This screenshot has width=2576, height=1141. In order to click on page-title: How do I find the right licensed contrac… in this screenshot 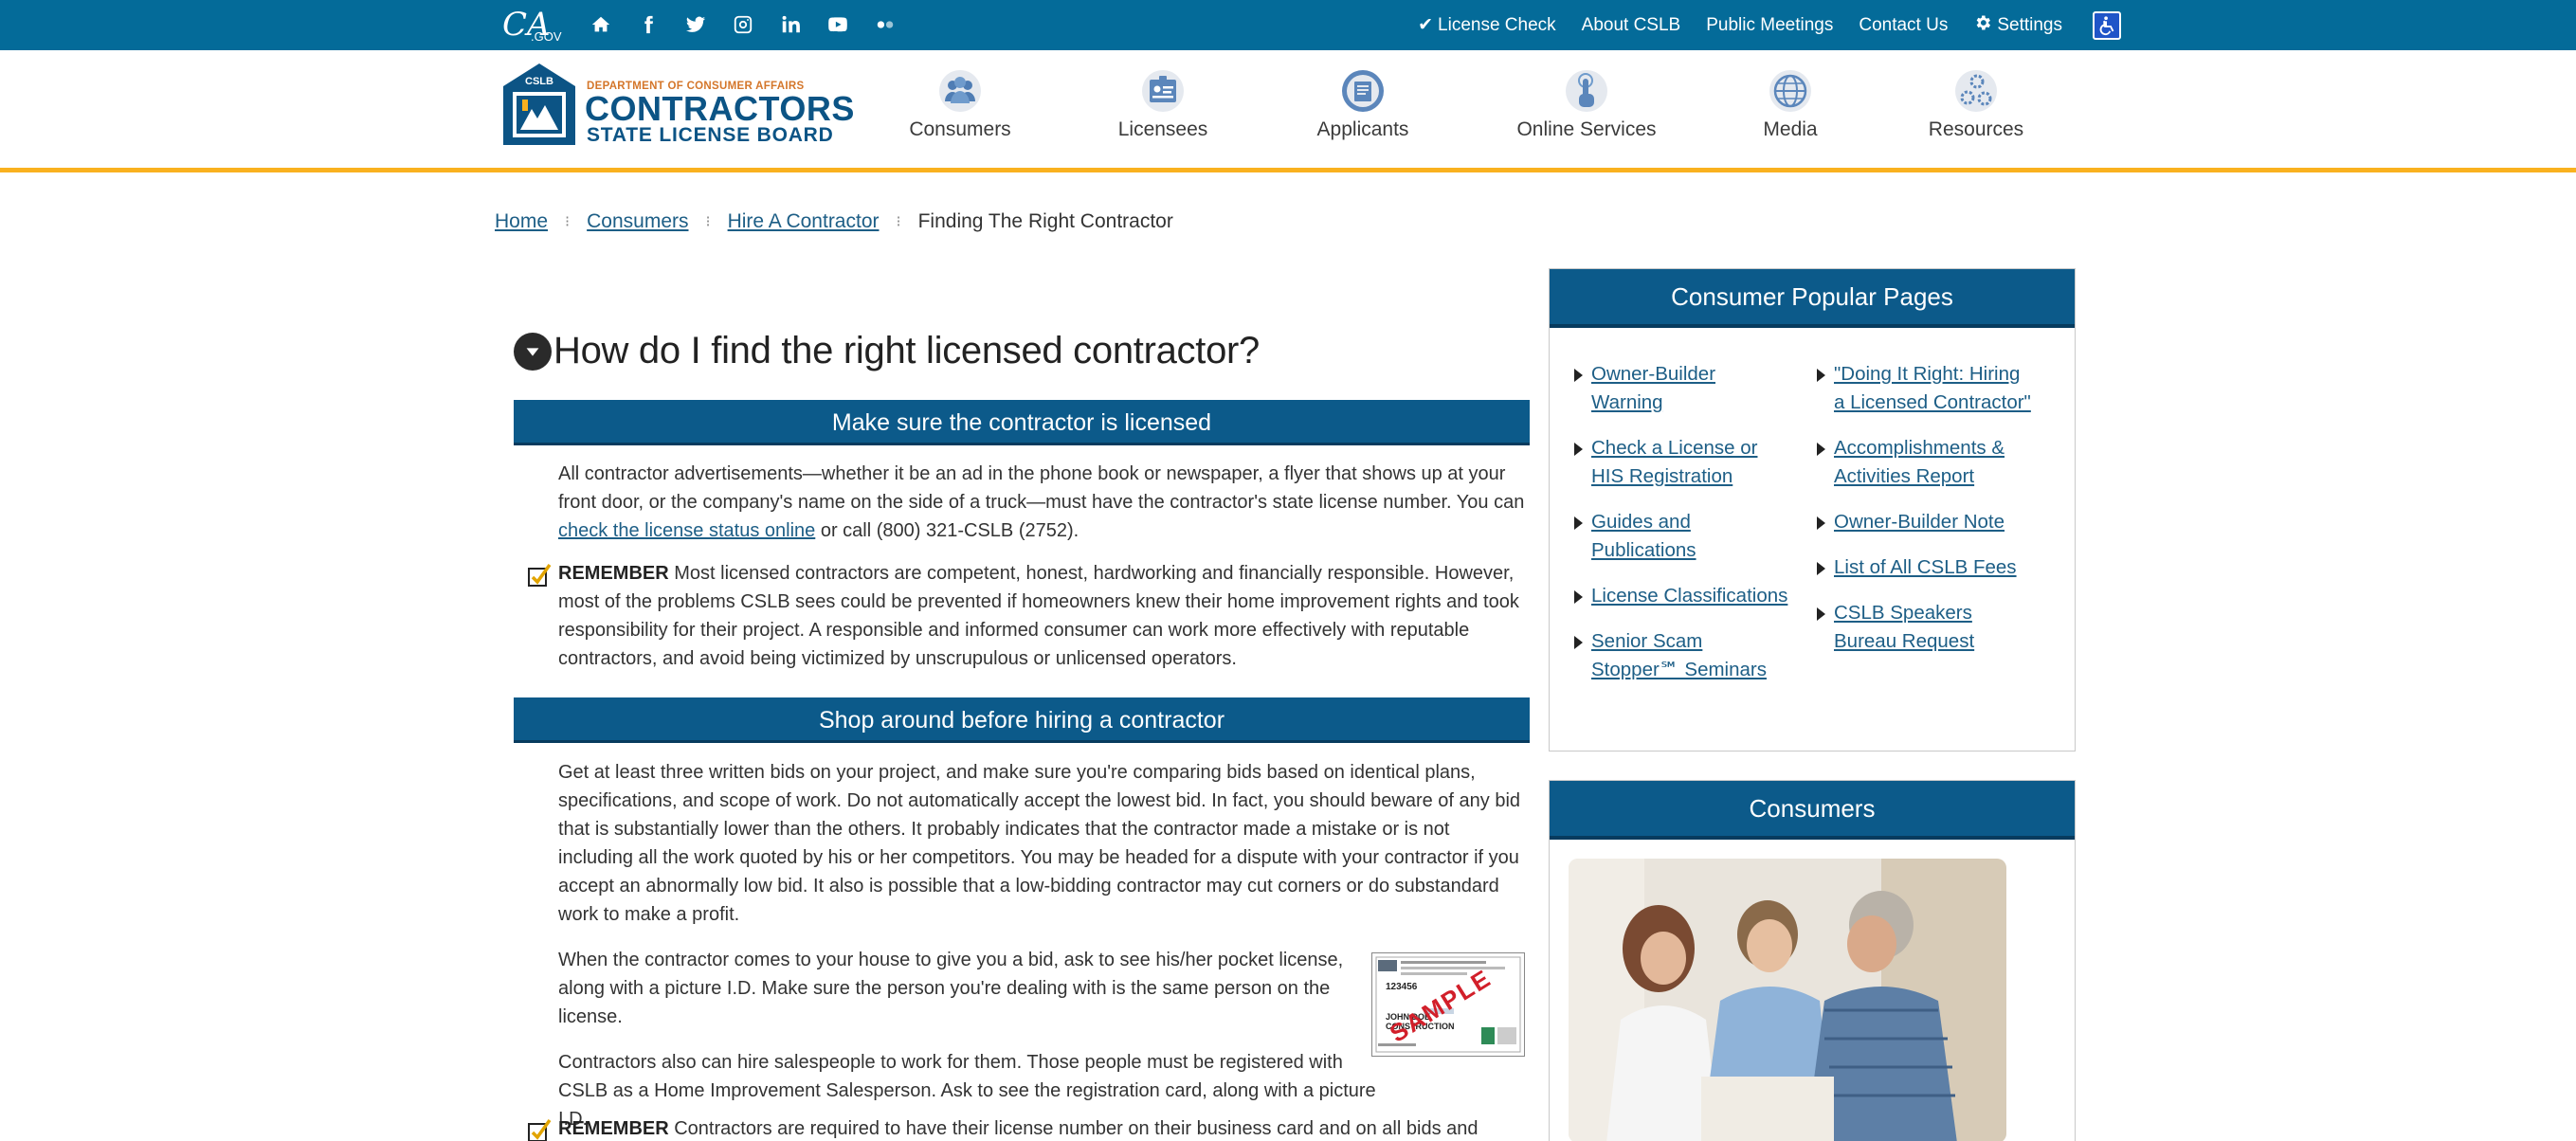, I will do `click(887, 351)`.